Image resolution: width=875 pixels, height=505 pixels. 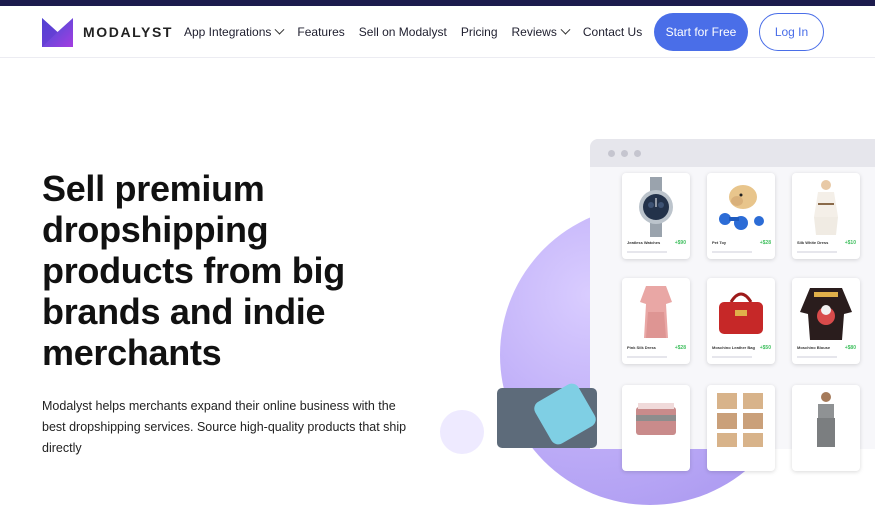 What do you see at coordinates (644, 242) in the screenshot?
I see `product-name: Jeatless Watches` at bounding box center [644, 242].